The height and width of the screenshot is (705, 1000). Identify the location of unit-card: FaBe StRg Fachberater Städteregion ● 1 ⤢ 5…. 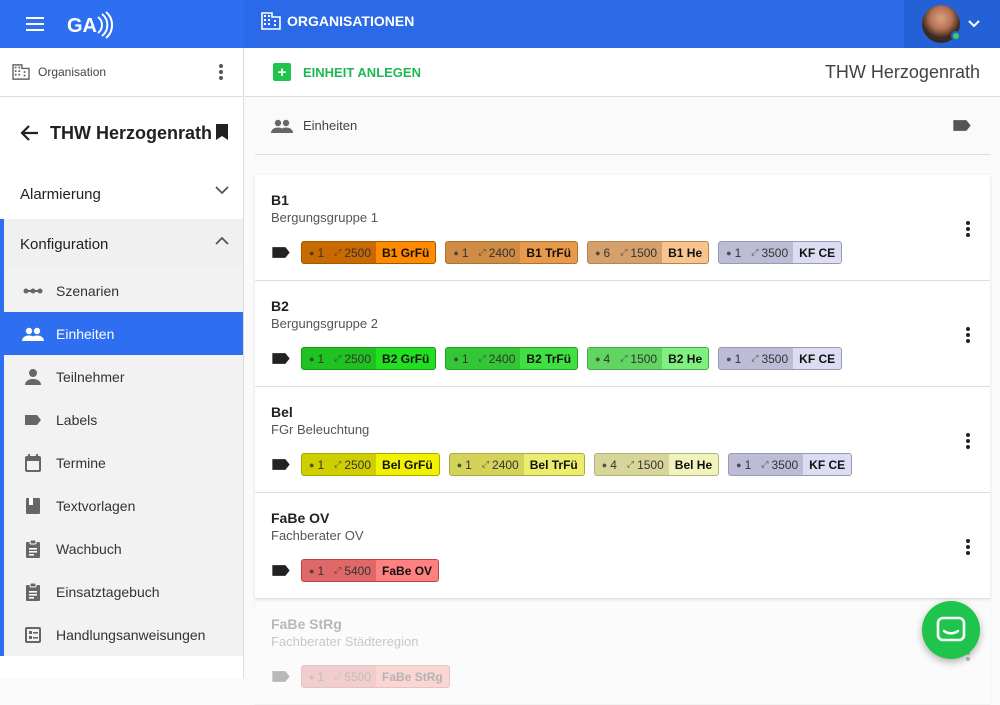
(622, 652).